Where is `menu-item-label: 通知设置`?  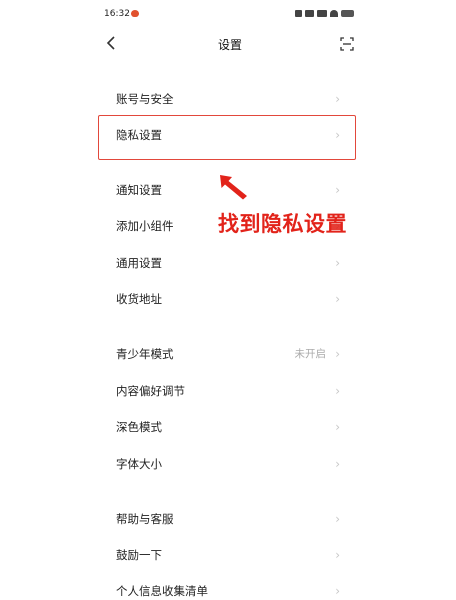 menu-item-label: 通知设置 is located at coordinates (139, 190).